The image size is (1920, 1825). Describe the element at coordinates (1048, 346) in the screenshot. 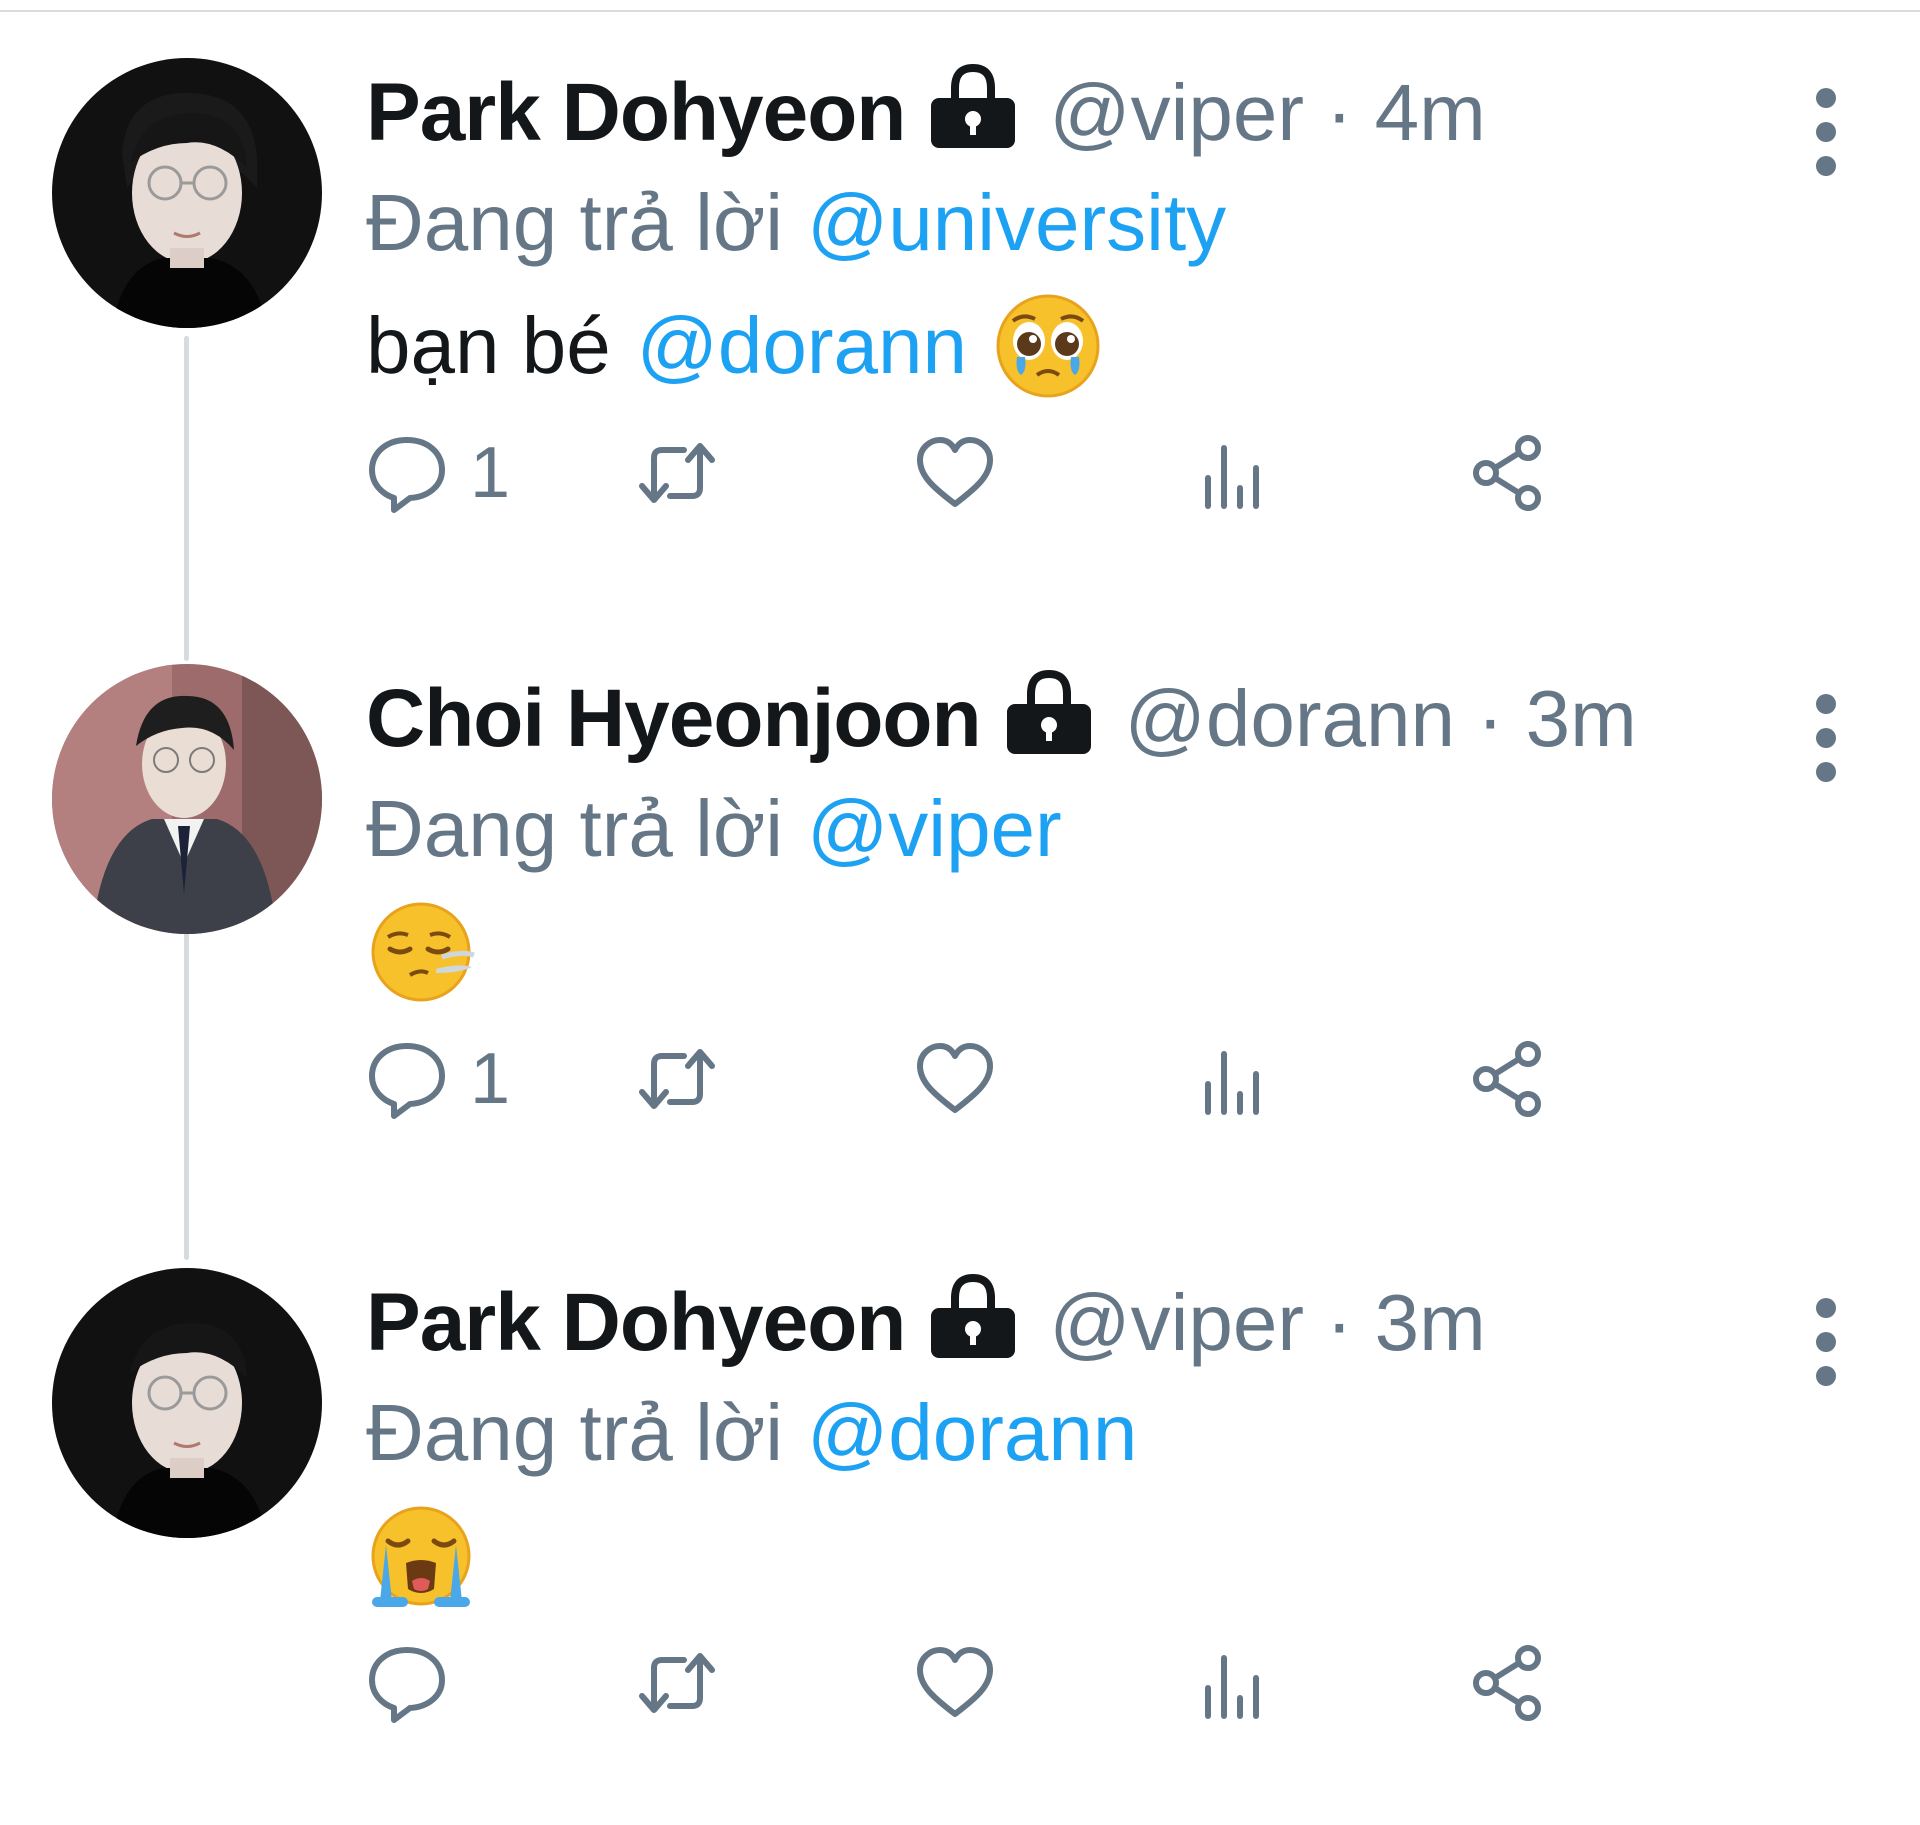

I see `pleading-face-emoji-icon` at that location.